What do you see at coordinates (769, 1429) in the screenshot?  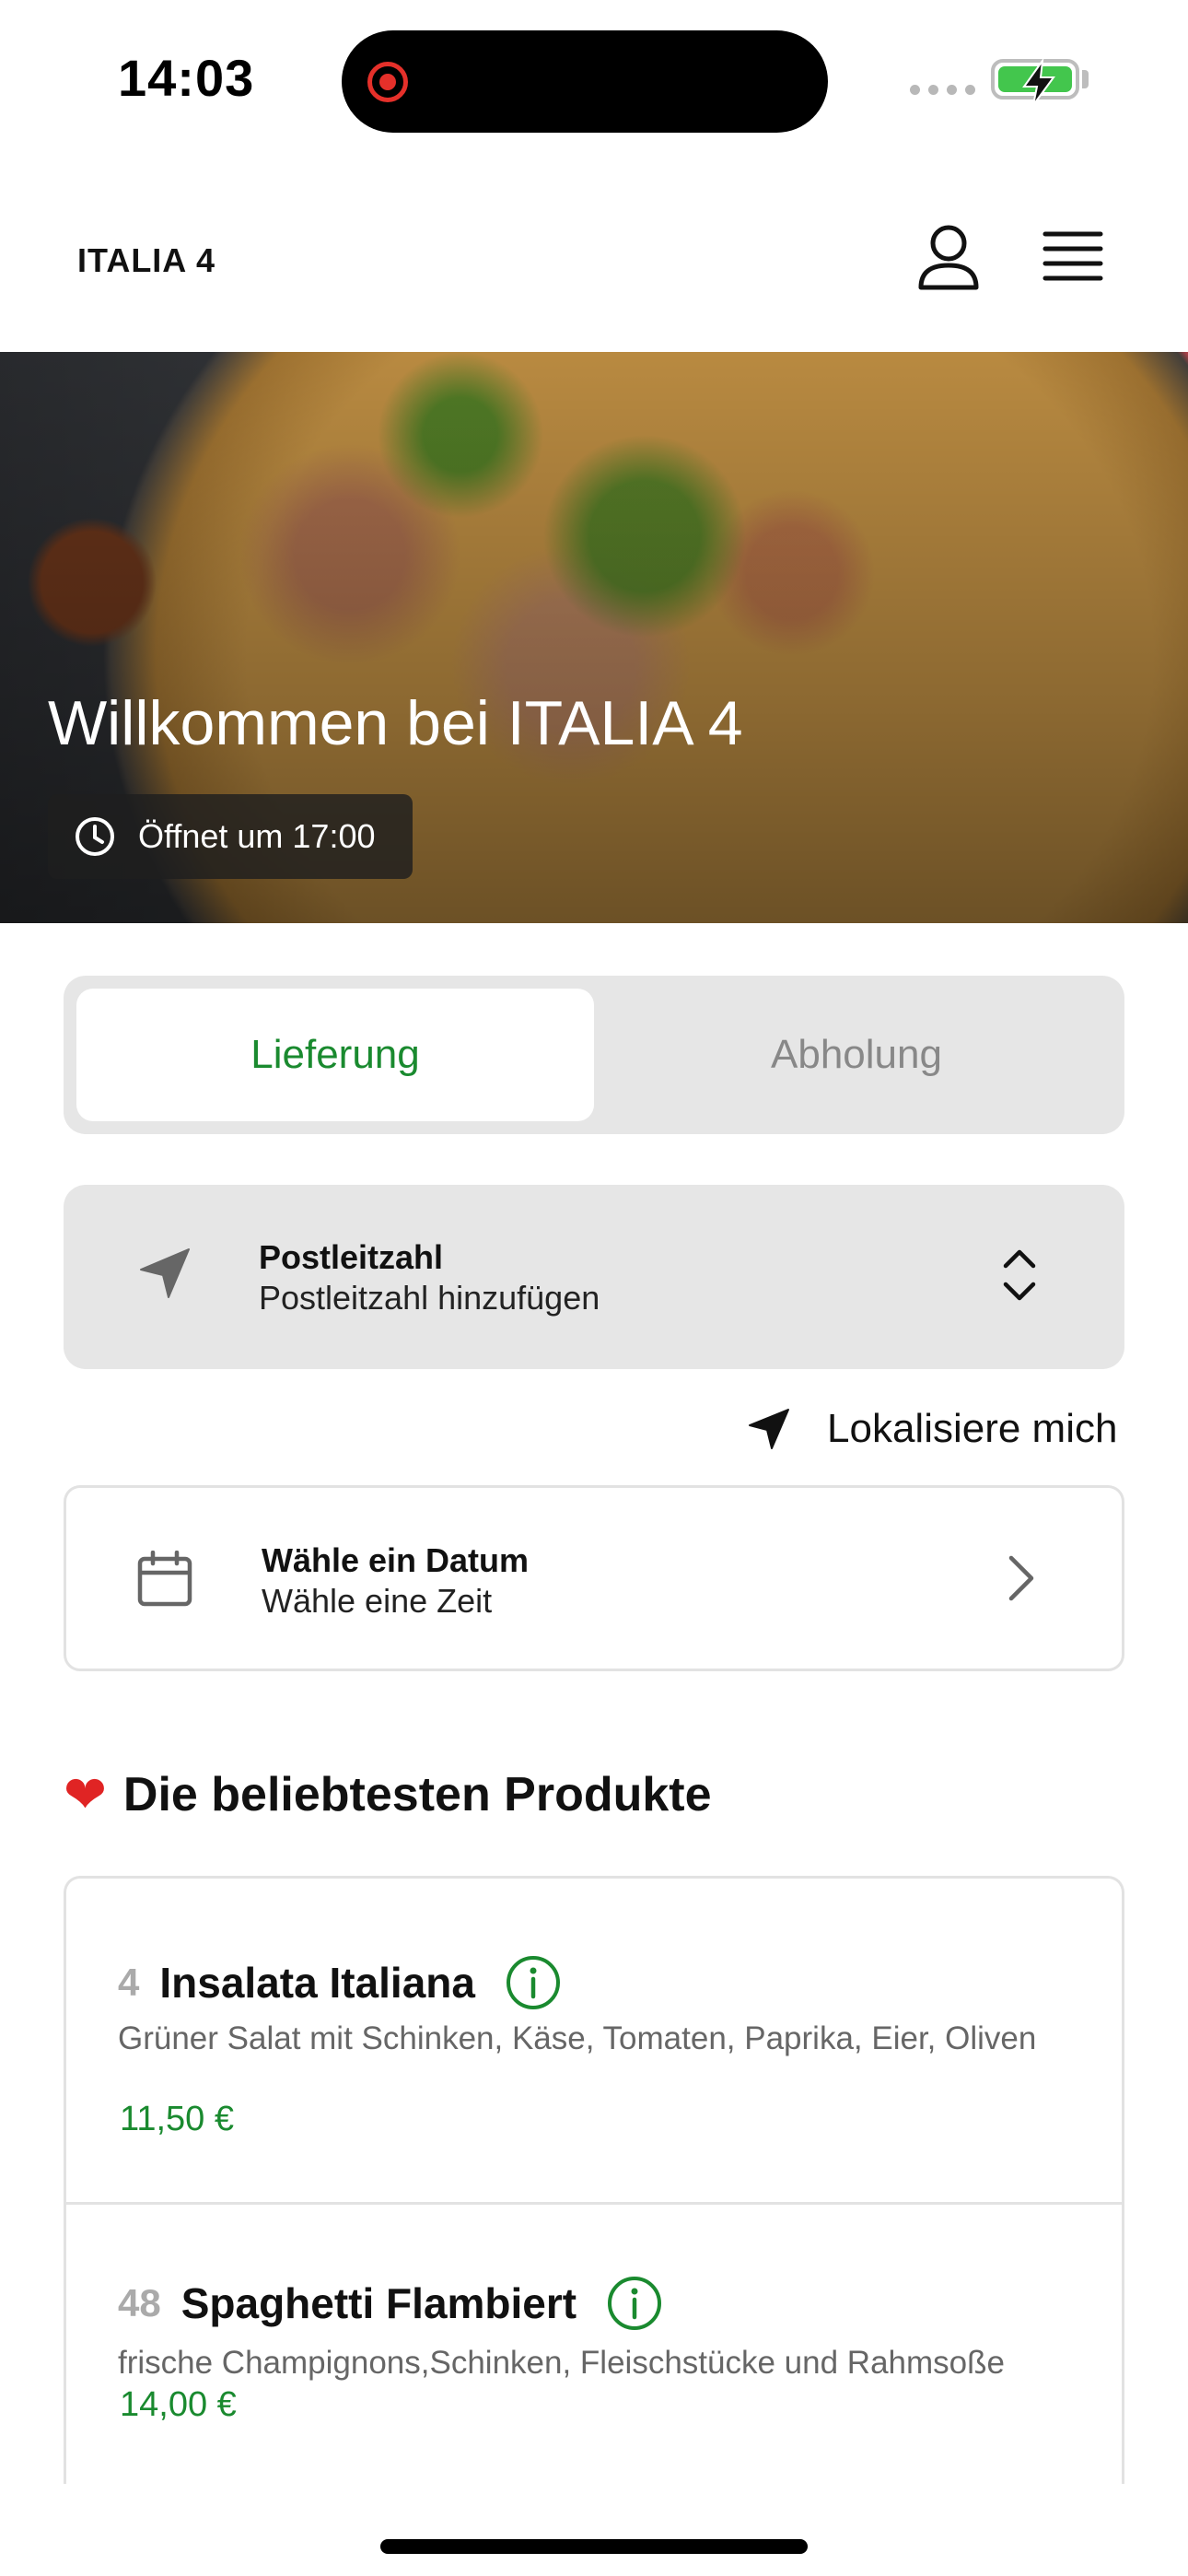 I see `navigation-arrow-icon` at bounding box center [769, 1429].